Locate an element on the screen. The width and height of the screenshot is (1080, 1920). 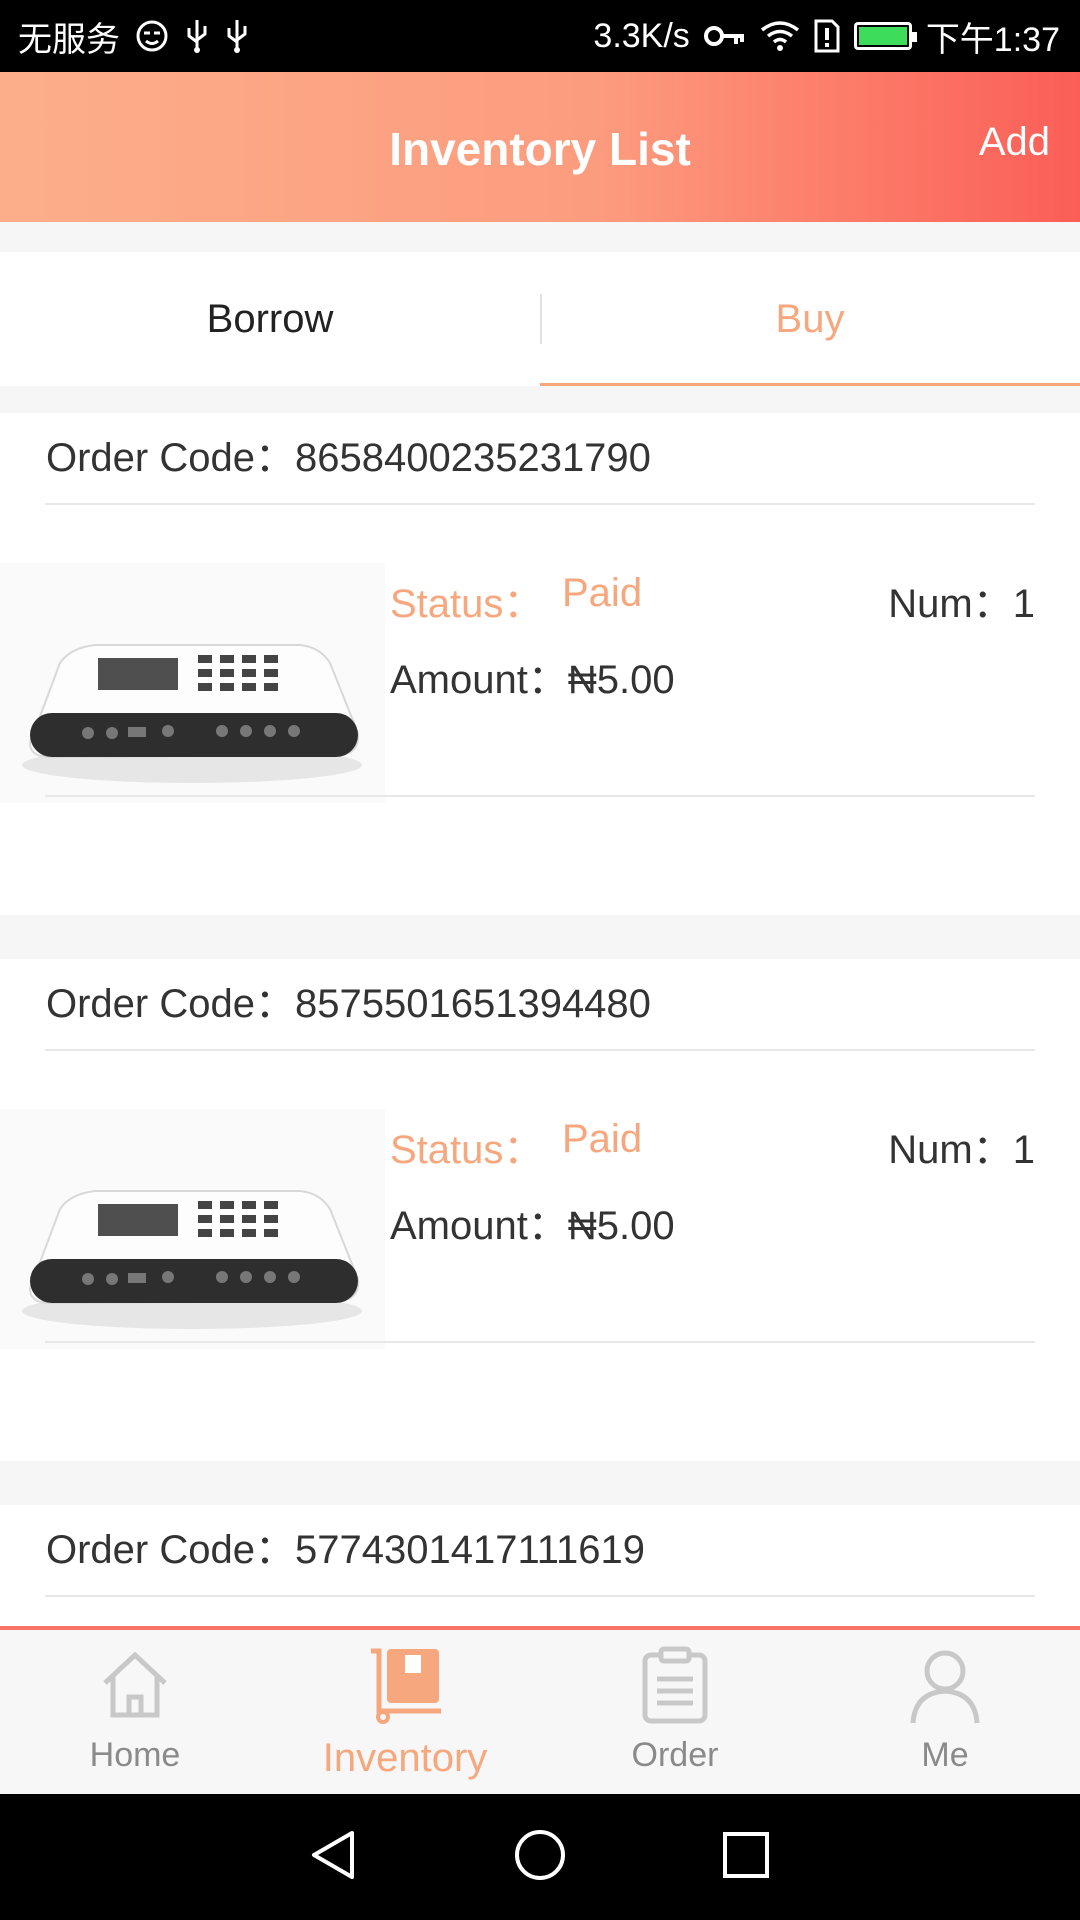
person-icon is located at coordinates (945, 1685).